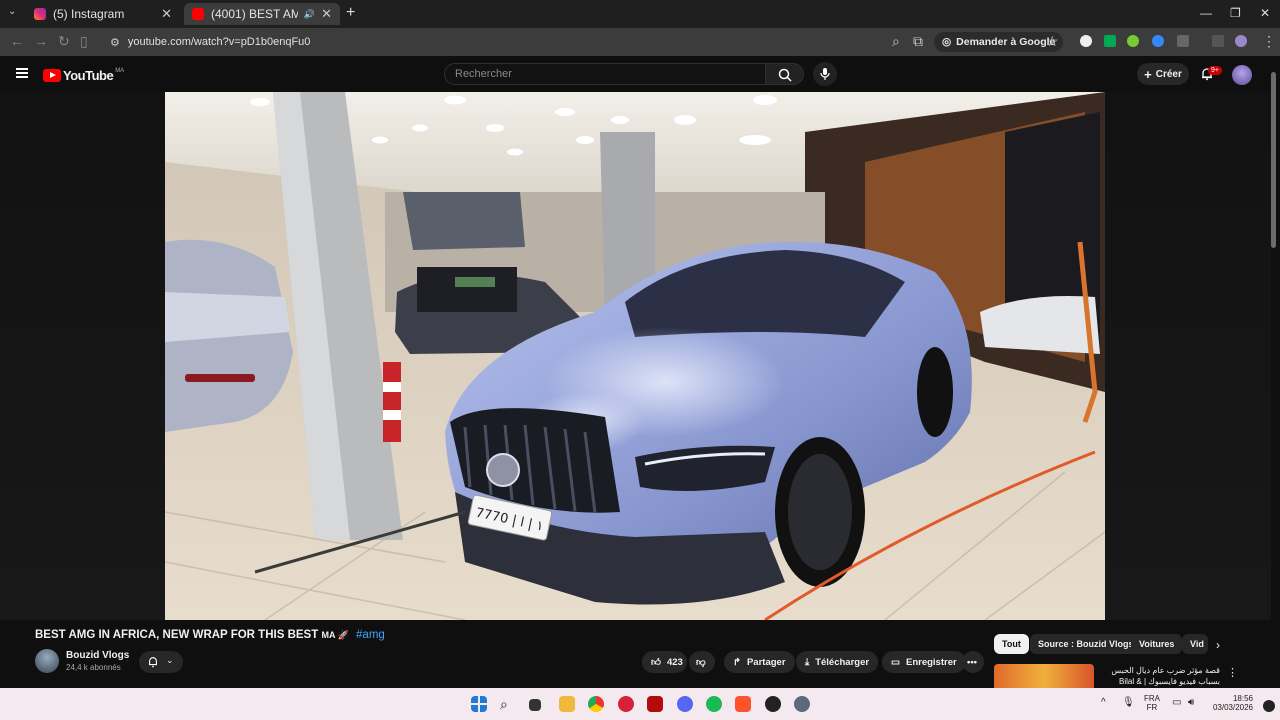  What do you see at coordinates (1232, 672) in the screenshot?
I see `related-more-icon: ⋮` at bounding box center [1232, 672].